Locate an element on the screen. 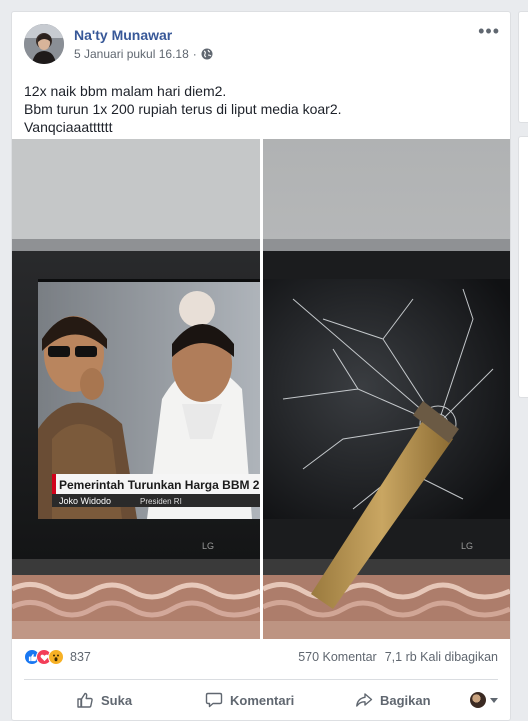  comment-button: Komentari is located at coordinates (249, 700).